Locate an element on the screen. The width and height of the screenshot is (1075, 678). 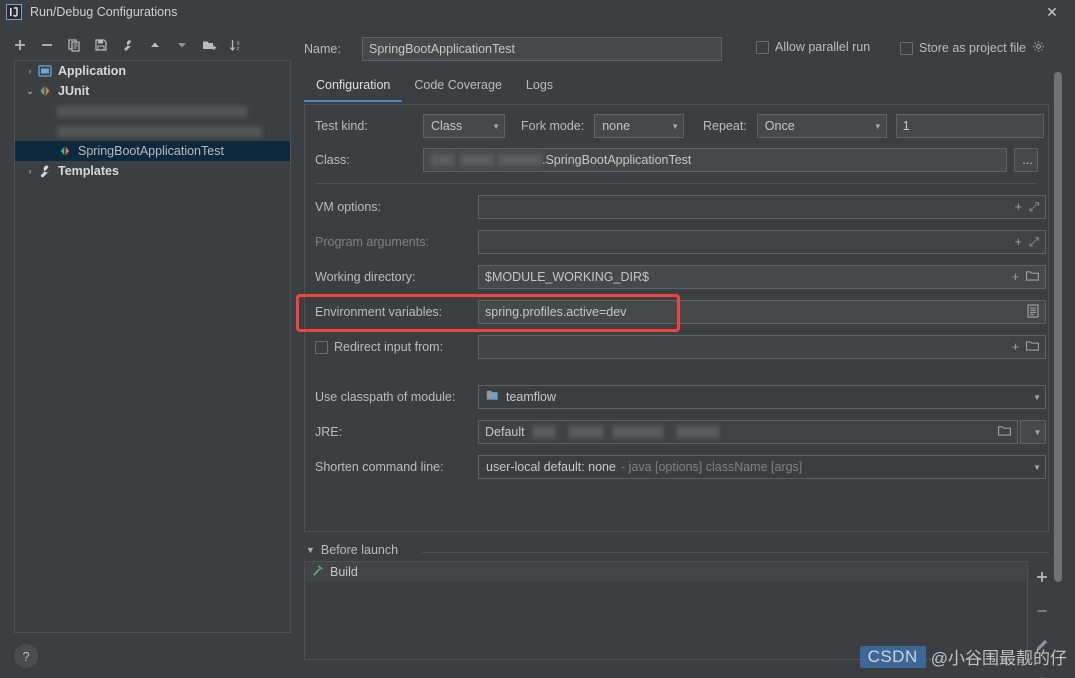
program-arguments-actions: + ⤢ is located at coordinates (1027, 242).